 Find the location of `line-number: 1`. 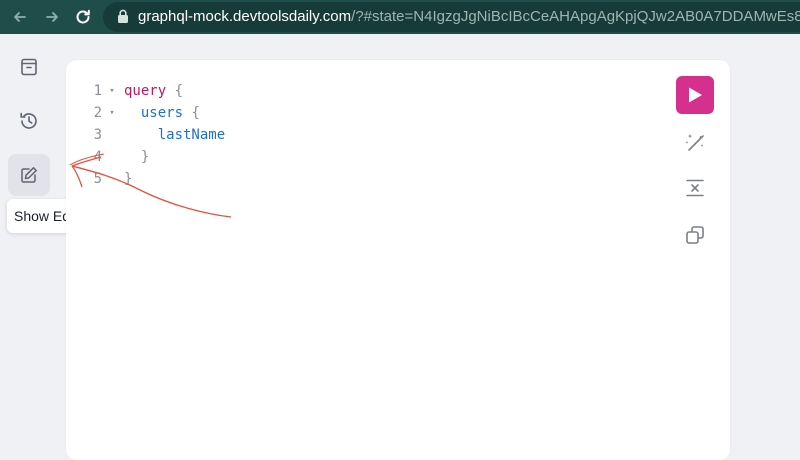

line-number: 1 is located at coordinates (97, 91).